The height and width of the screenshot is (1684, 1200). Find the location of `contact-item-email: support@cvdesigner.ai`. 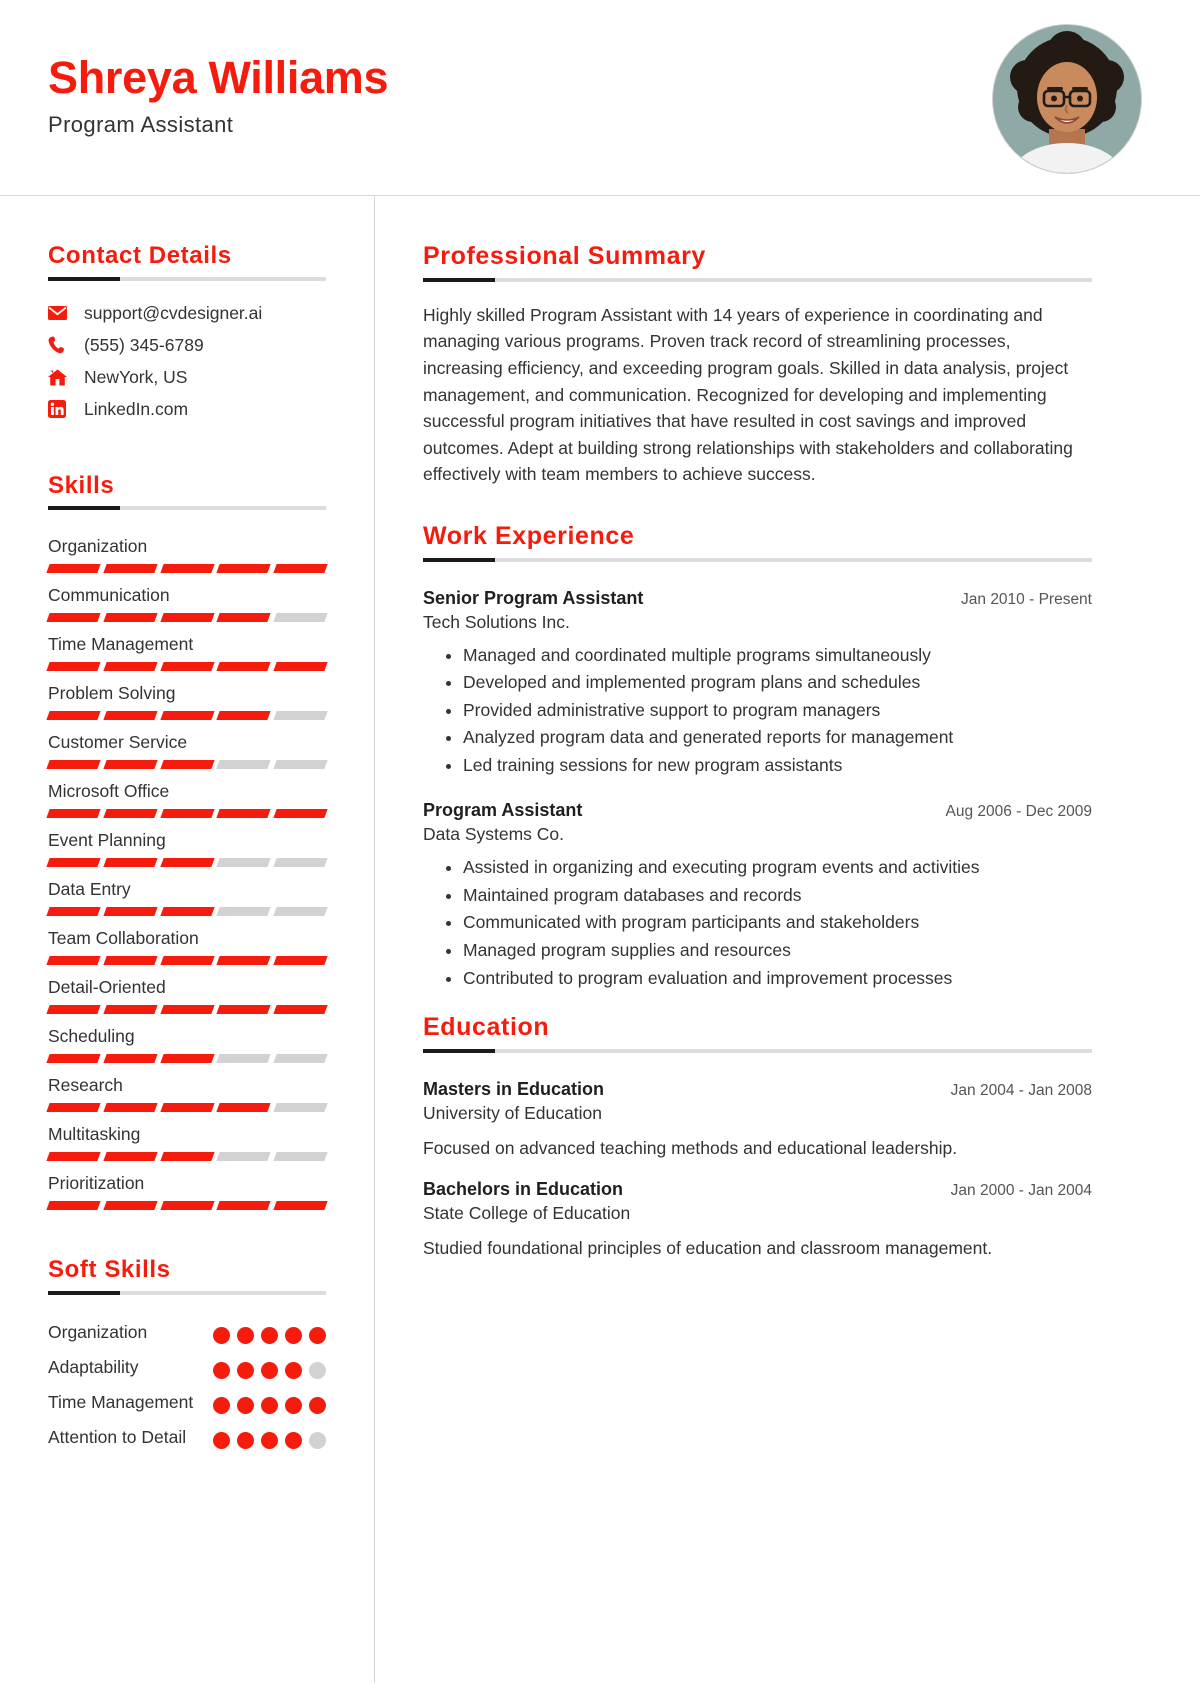

contact-item-email: support@cvdesigner.ai is located at coordinates (187, 313).